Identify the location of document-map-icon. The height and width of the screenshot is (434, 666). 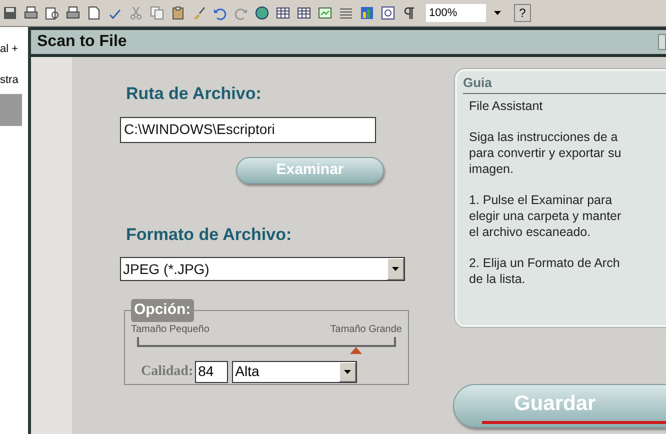
(388, 13).